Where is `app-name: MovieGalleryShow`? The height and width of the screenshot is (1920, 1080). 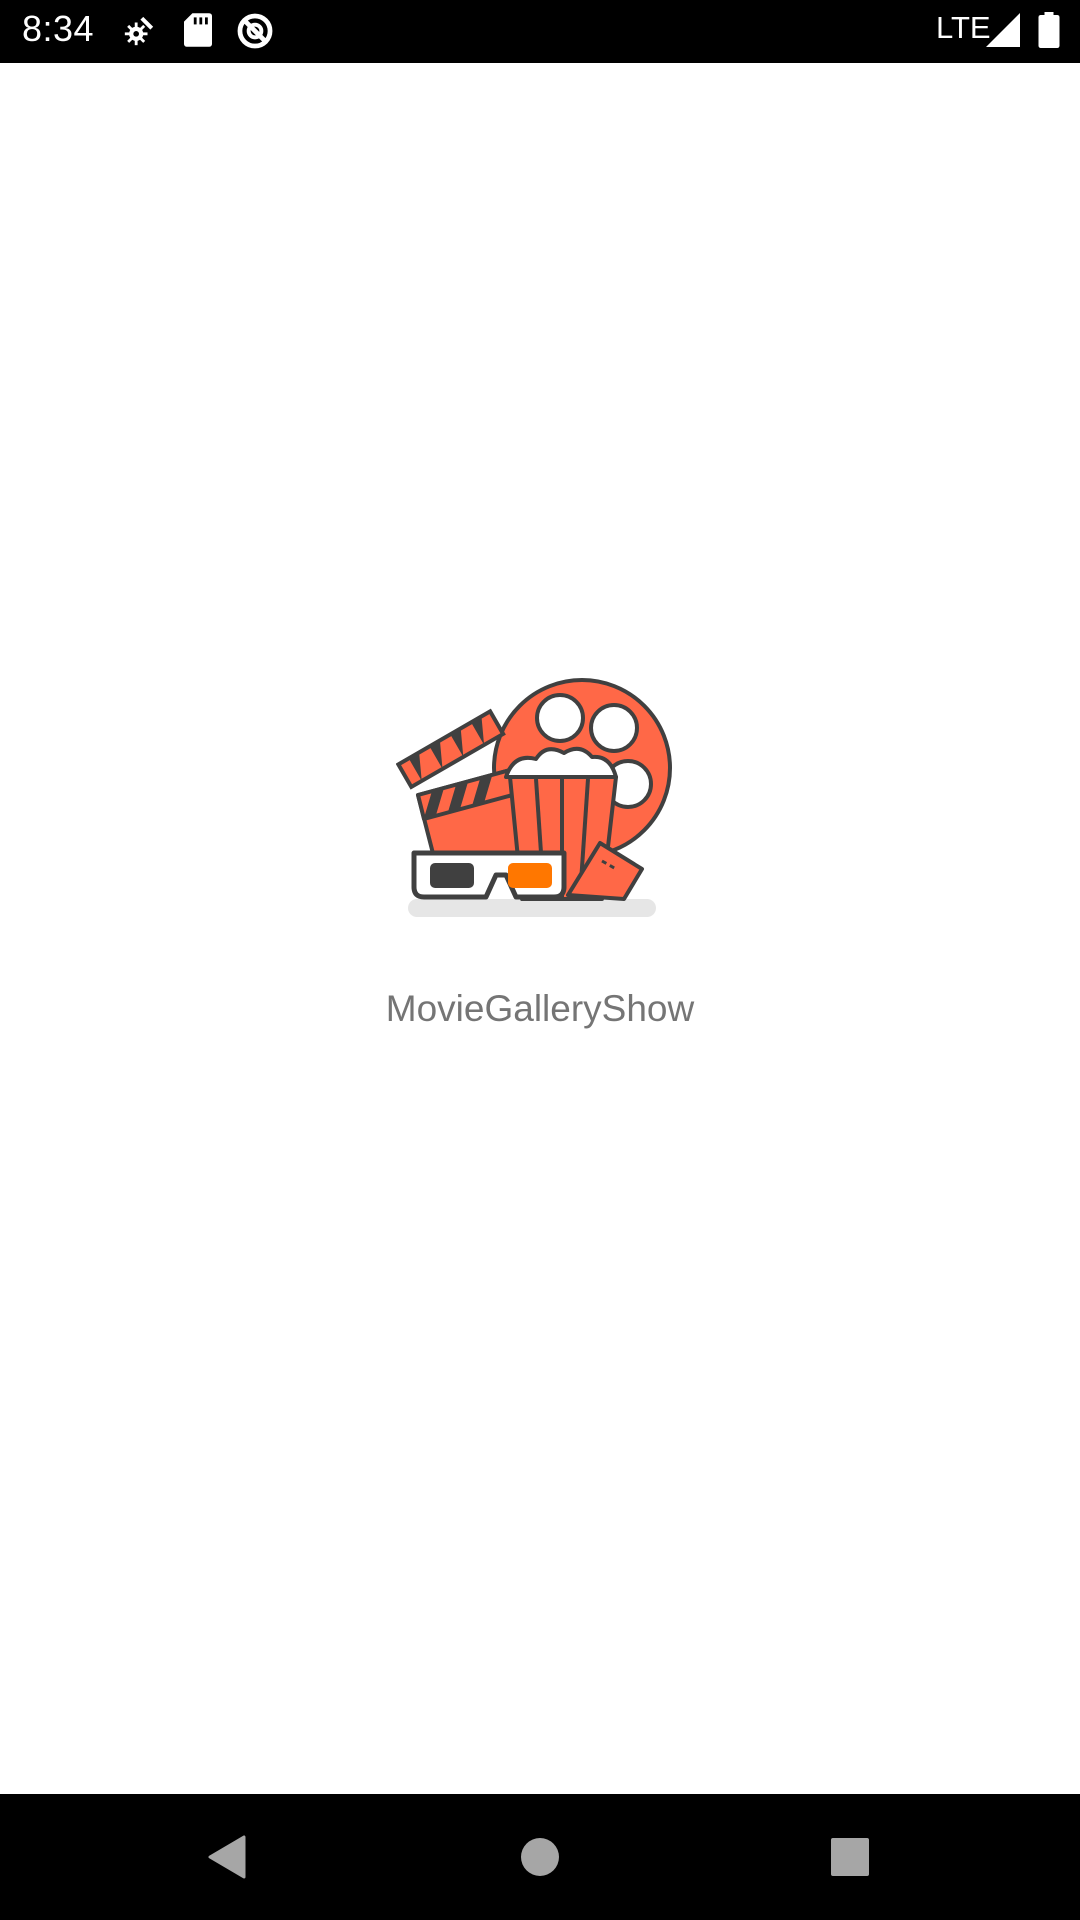 app-name: MovieGalleryShow is located at coordinates (540, 1008).